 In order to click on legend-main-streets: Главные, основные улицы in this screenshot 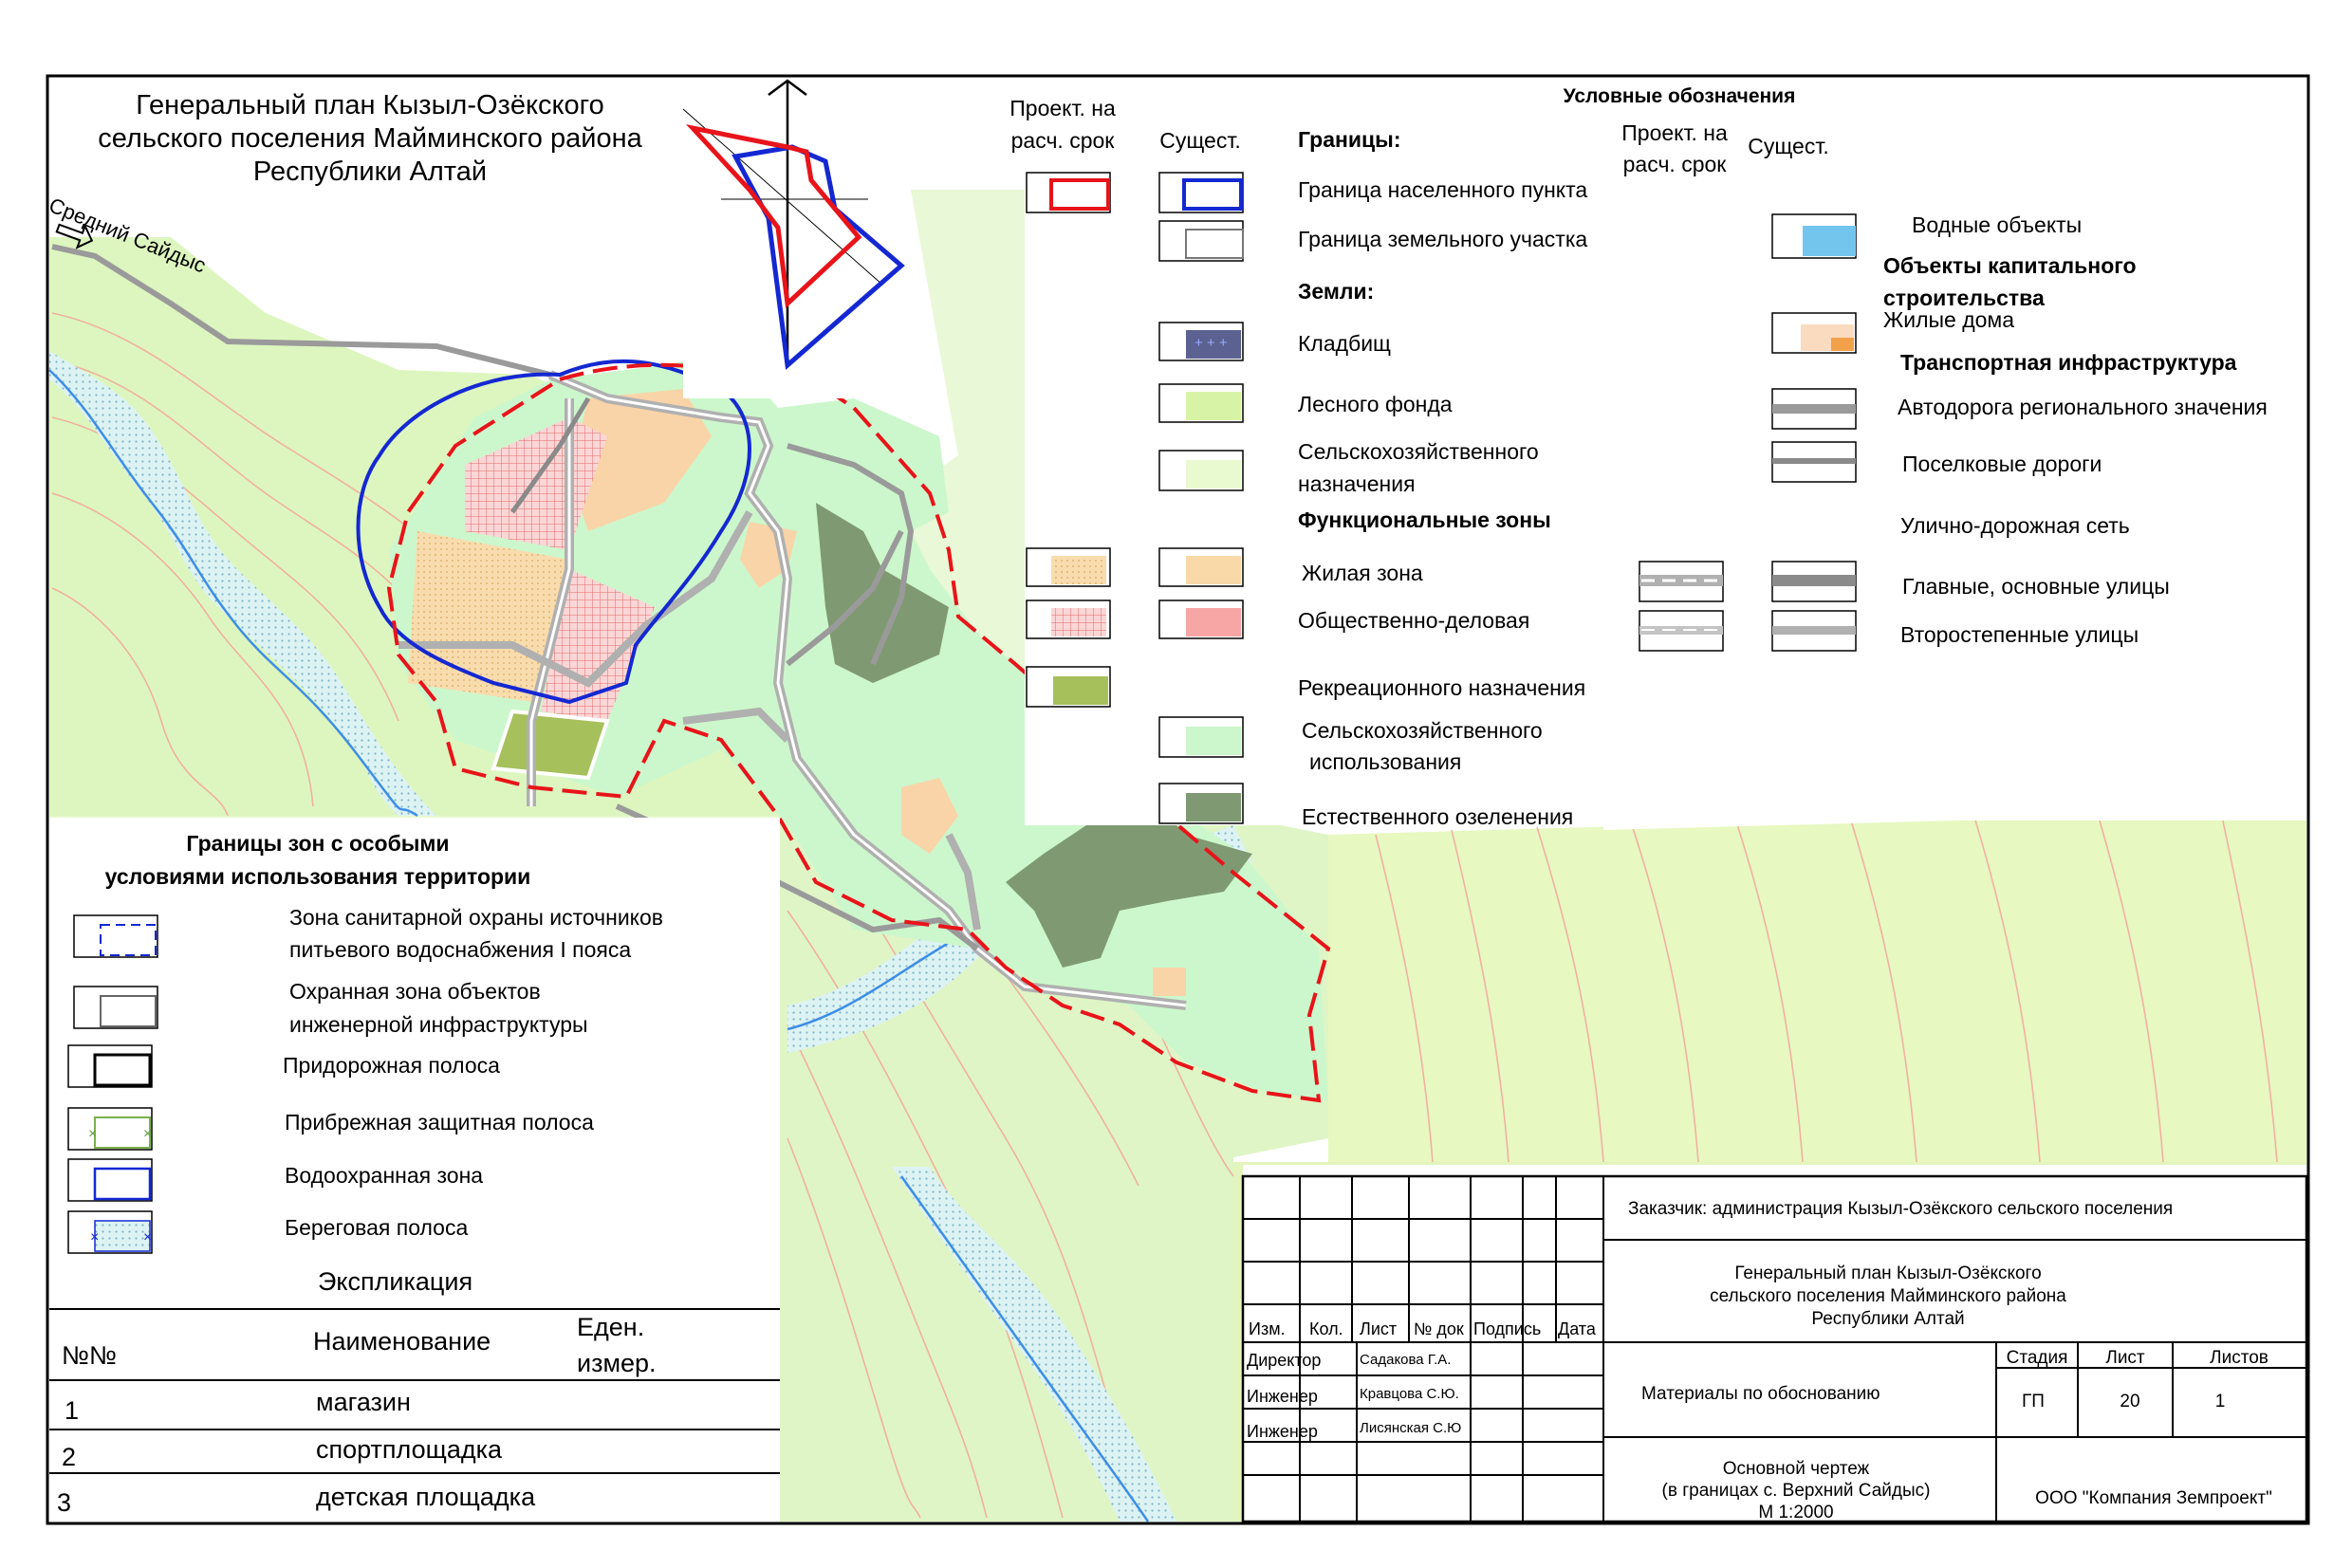, I will do `click(2036, 587)`.